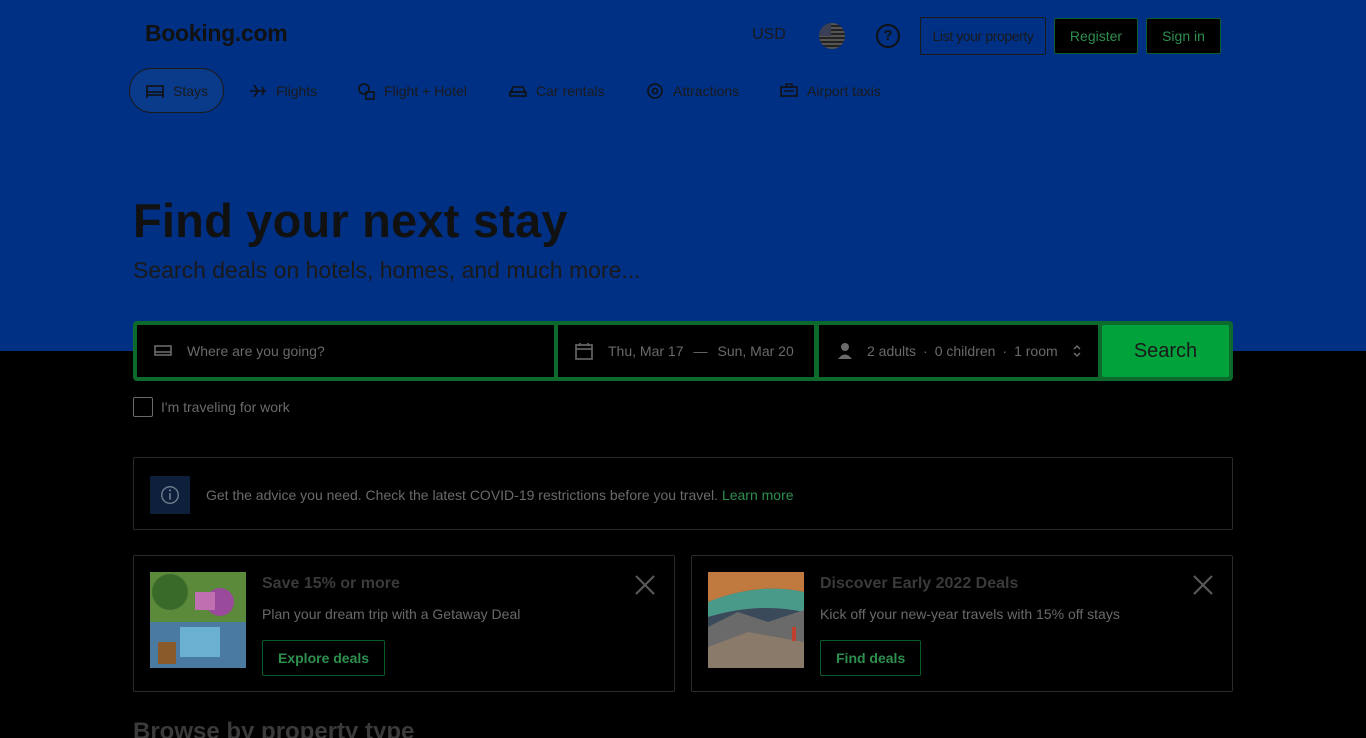 The height and width of the screenshot is (738, 1366). Describe the element at coordinates (789, 91) in the screenshot. I see `taxi-icon` at that location.